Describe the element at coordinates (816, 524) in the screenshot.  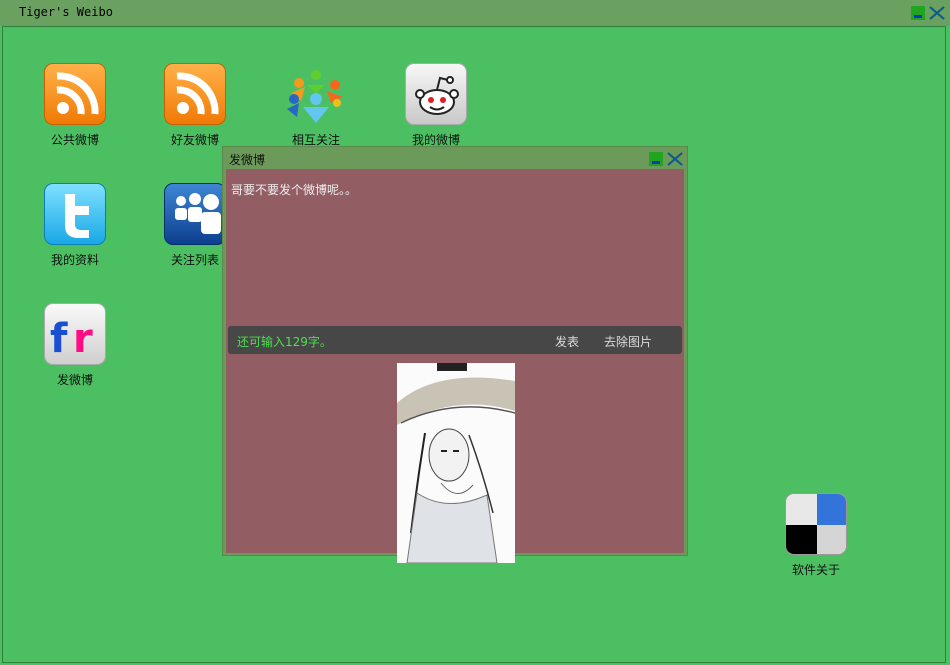
I see `delicious-icon` at that location.